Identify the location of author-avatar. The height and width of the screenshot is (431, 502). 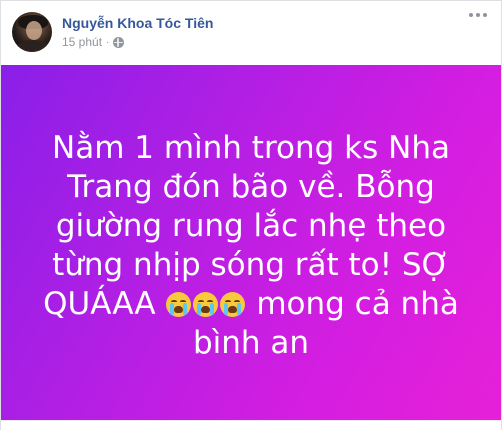
(32, 32).